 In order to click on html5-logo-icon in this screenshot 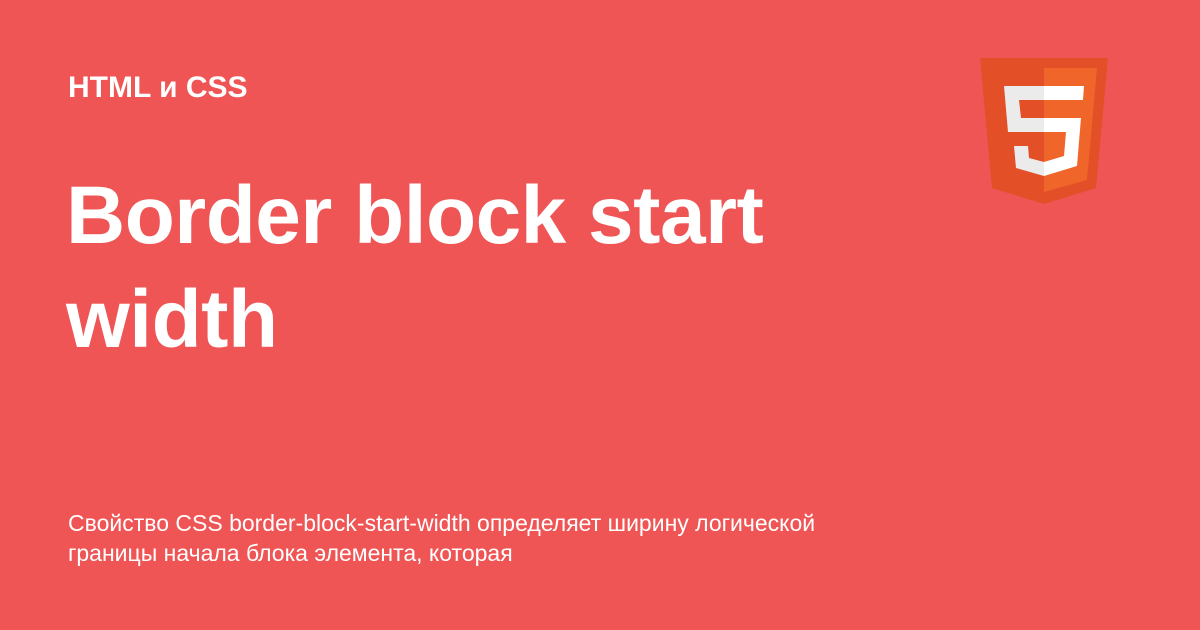, I will do `click(1044, 131)`.